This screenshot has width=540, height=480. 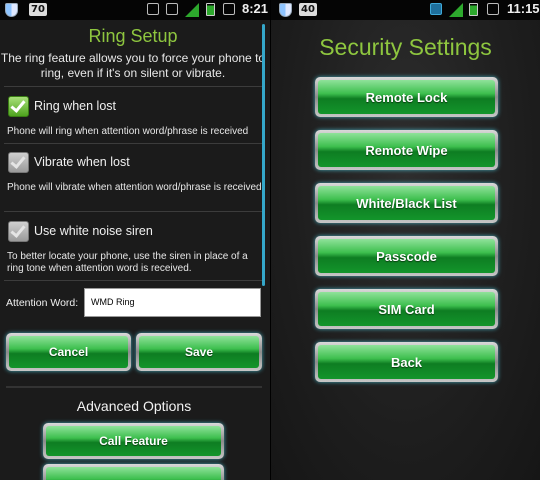 What do you see at coordinates (75, 106) in the screenshot?
I see `option-label: Ring when lost` at bounding box center [75, 106].